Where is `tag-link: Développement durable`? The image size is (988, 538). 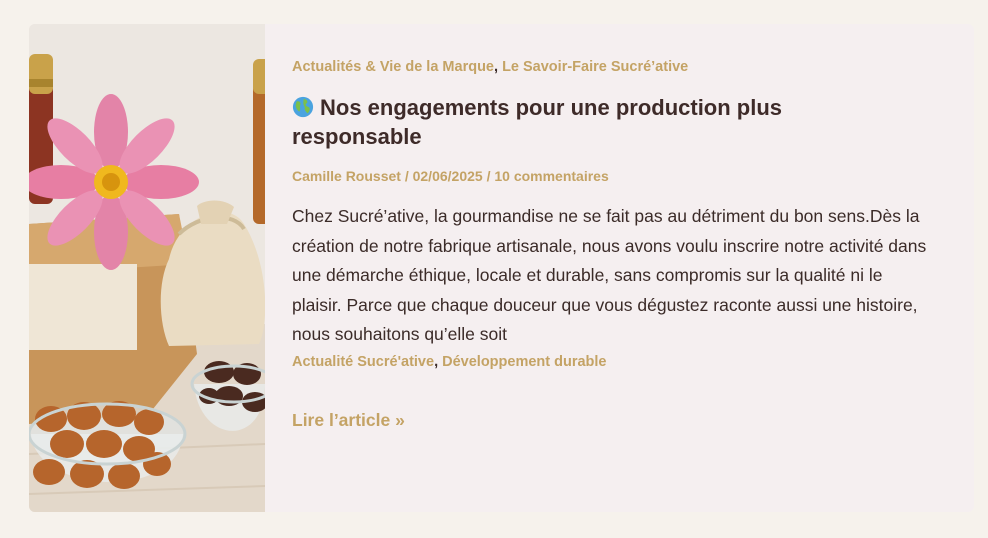
tag-link: Développement durable is located at coordinates (524, 362).